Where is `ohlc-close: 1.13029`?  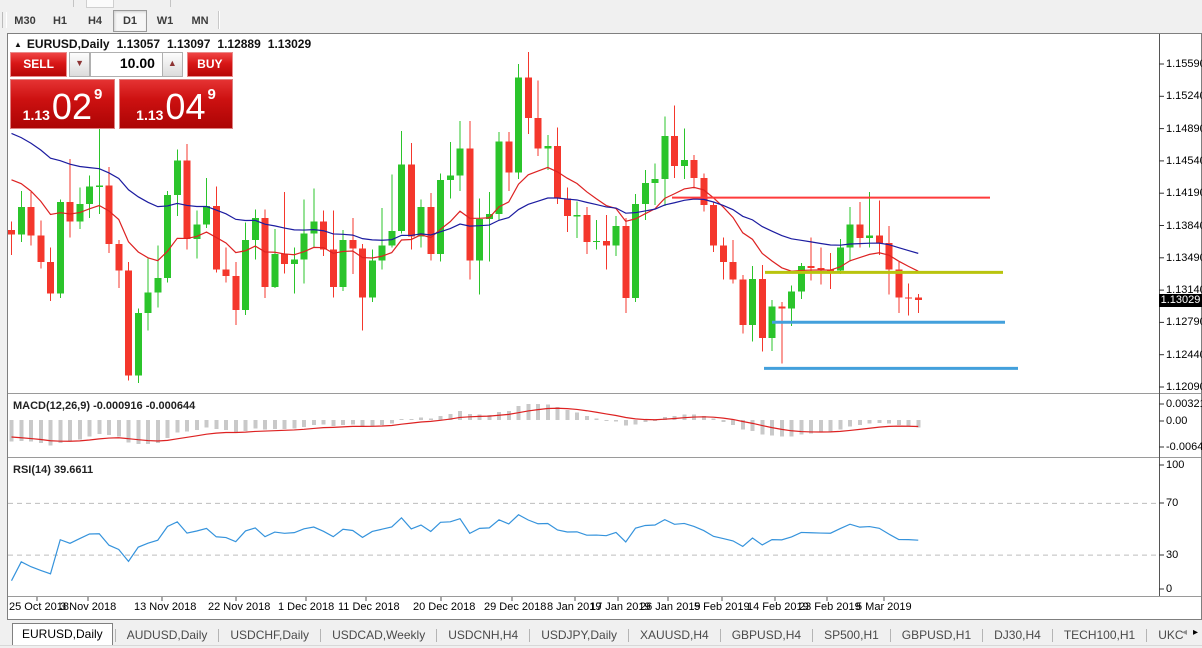 ohlc-close: 1.13029 is located at coordinates (289, 44).